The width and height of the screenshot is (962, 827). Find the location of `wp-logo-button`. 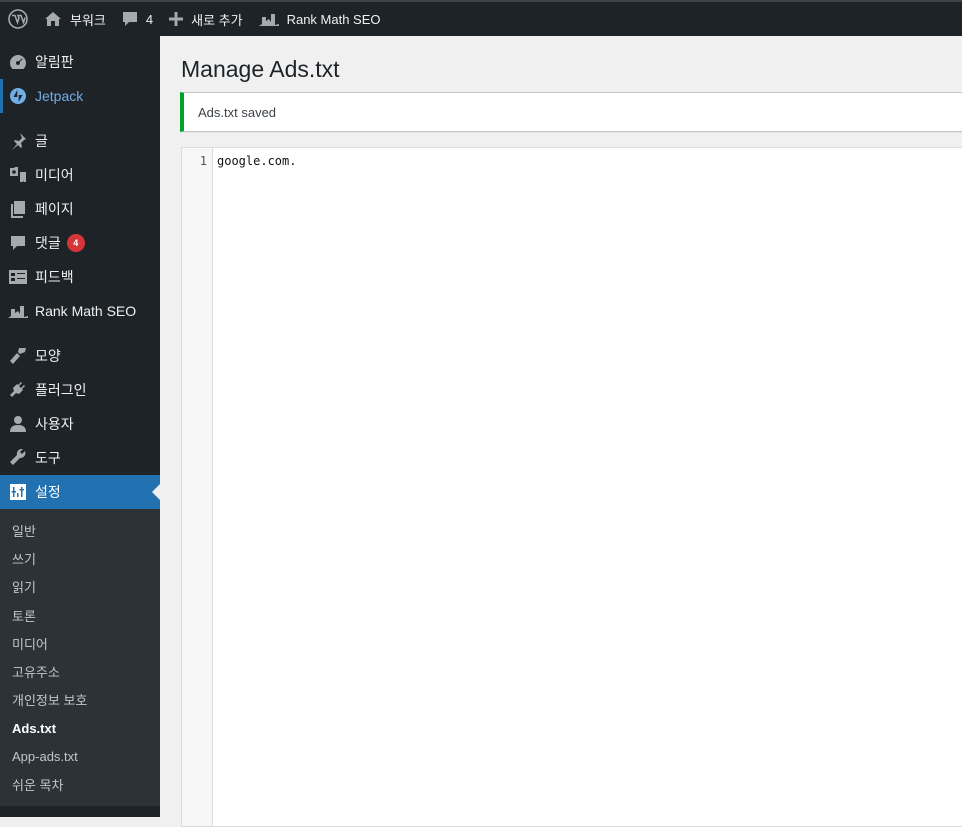

wp-logo-button is located at coordinates (18, 19).